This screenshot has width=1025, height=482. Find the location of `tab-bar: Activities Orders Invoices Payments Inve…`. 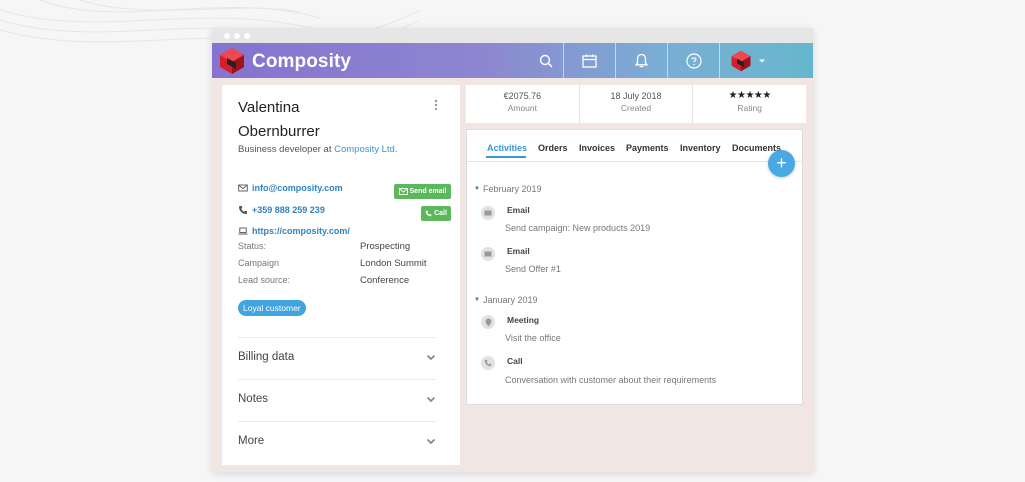

tab-bar: Activities Orders Invoices Payments Inve… is located at coordinates (634, 146).